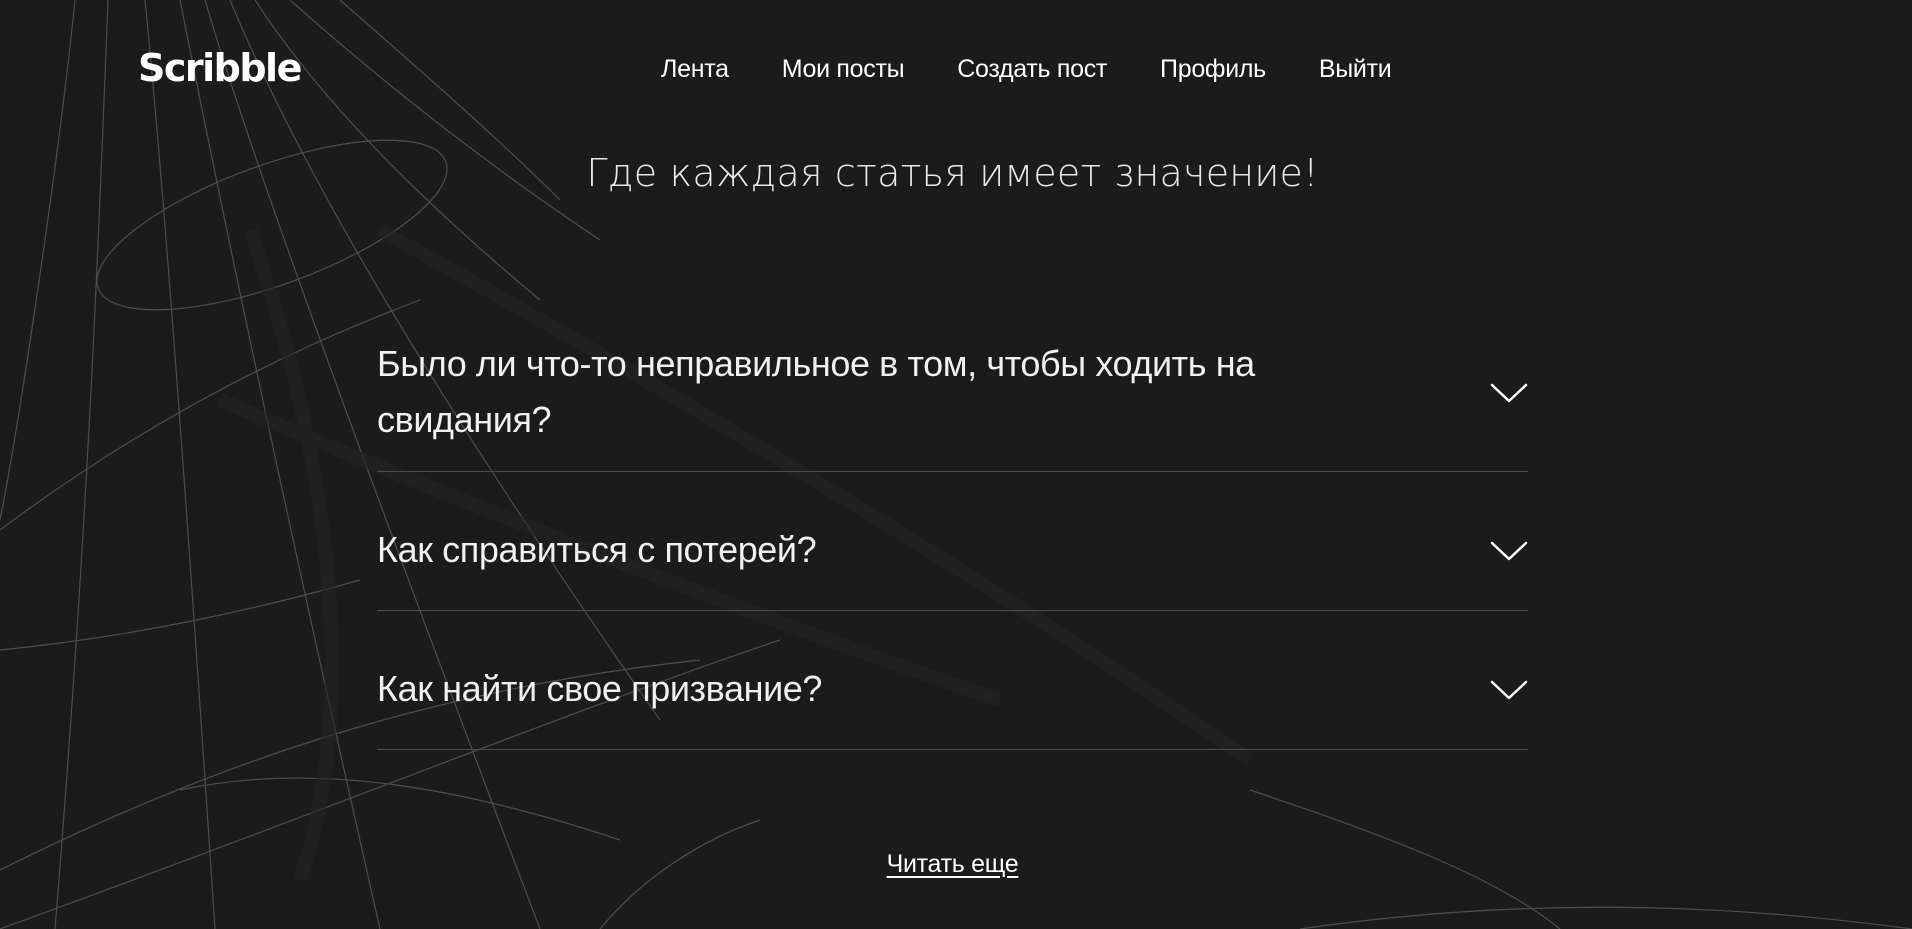 The height and width of the screenshot is (929, 1912). Describe the element at coordinates (1355, 69) in the screenshot. I see `nav-link-logout: Выйти` at that location.